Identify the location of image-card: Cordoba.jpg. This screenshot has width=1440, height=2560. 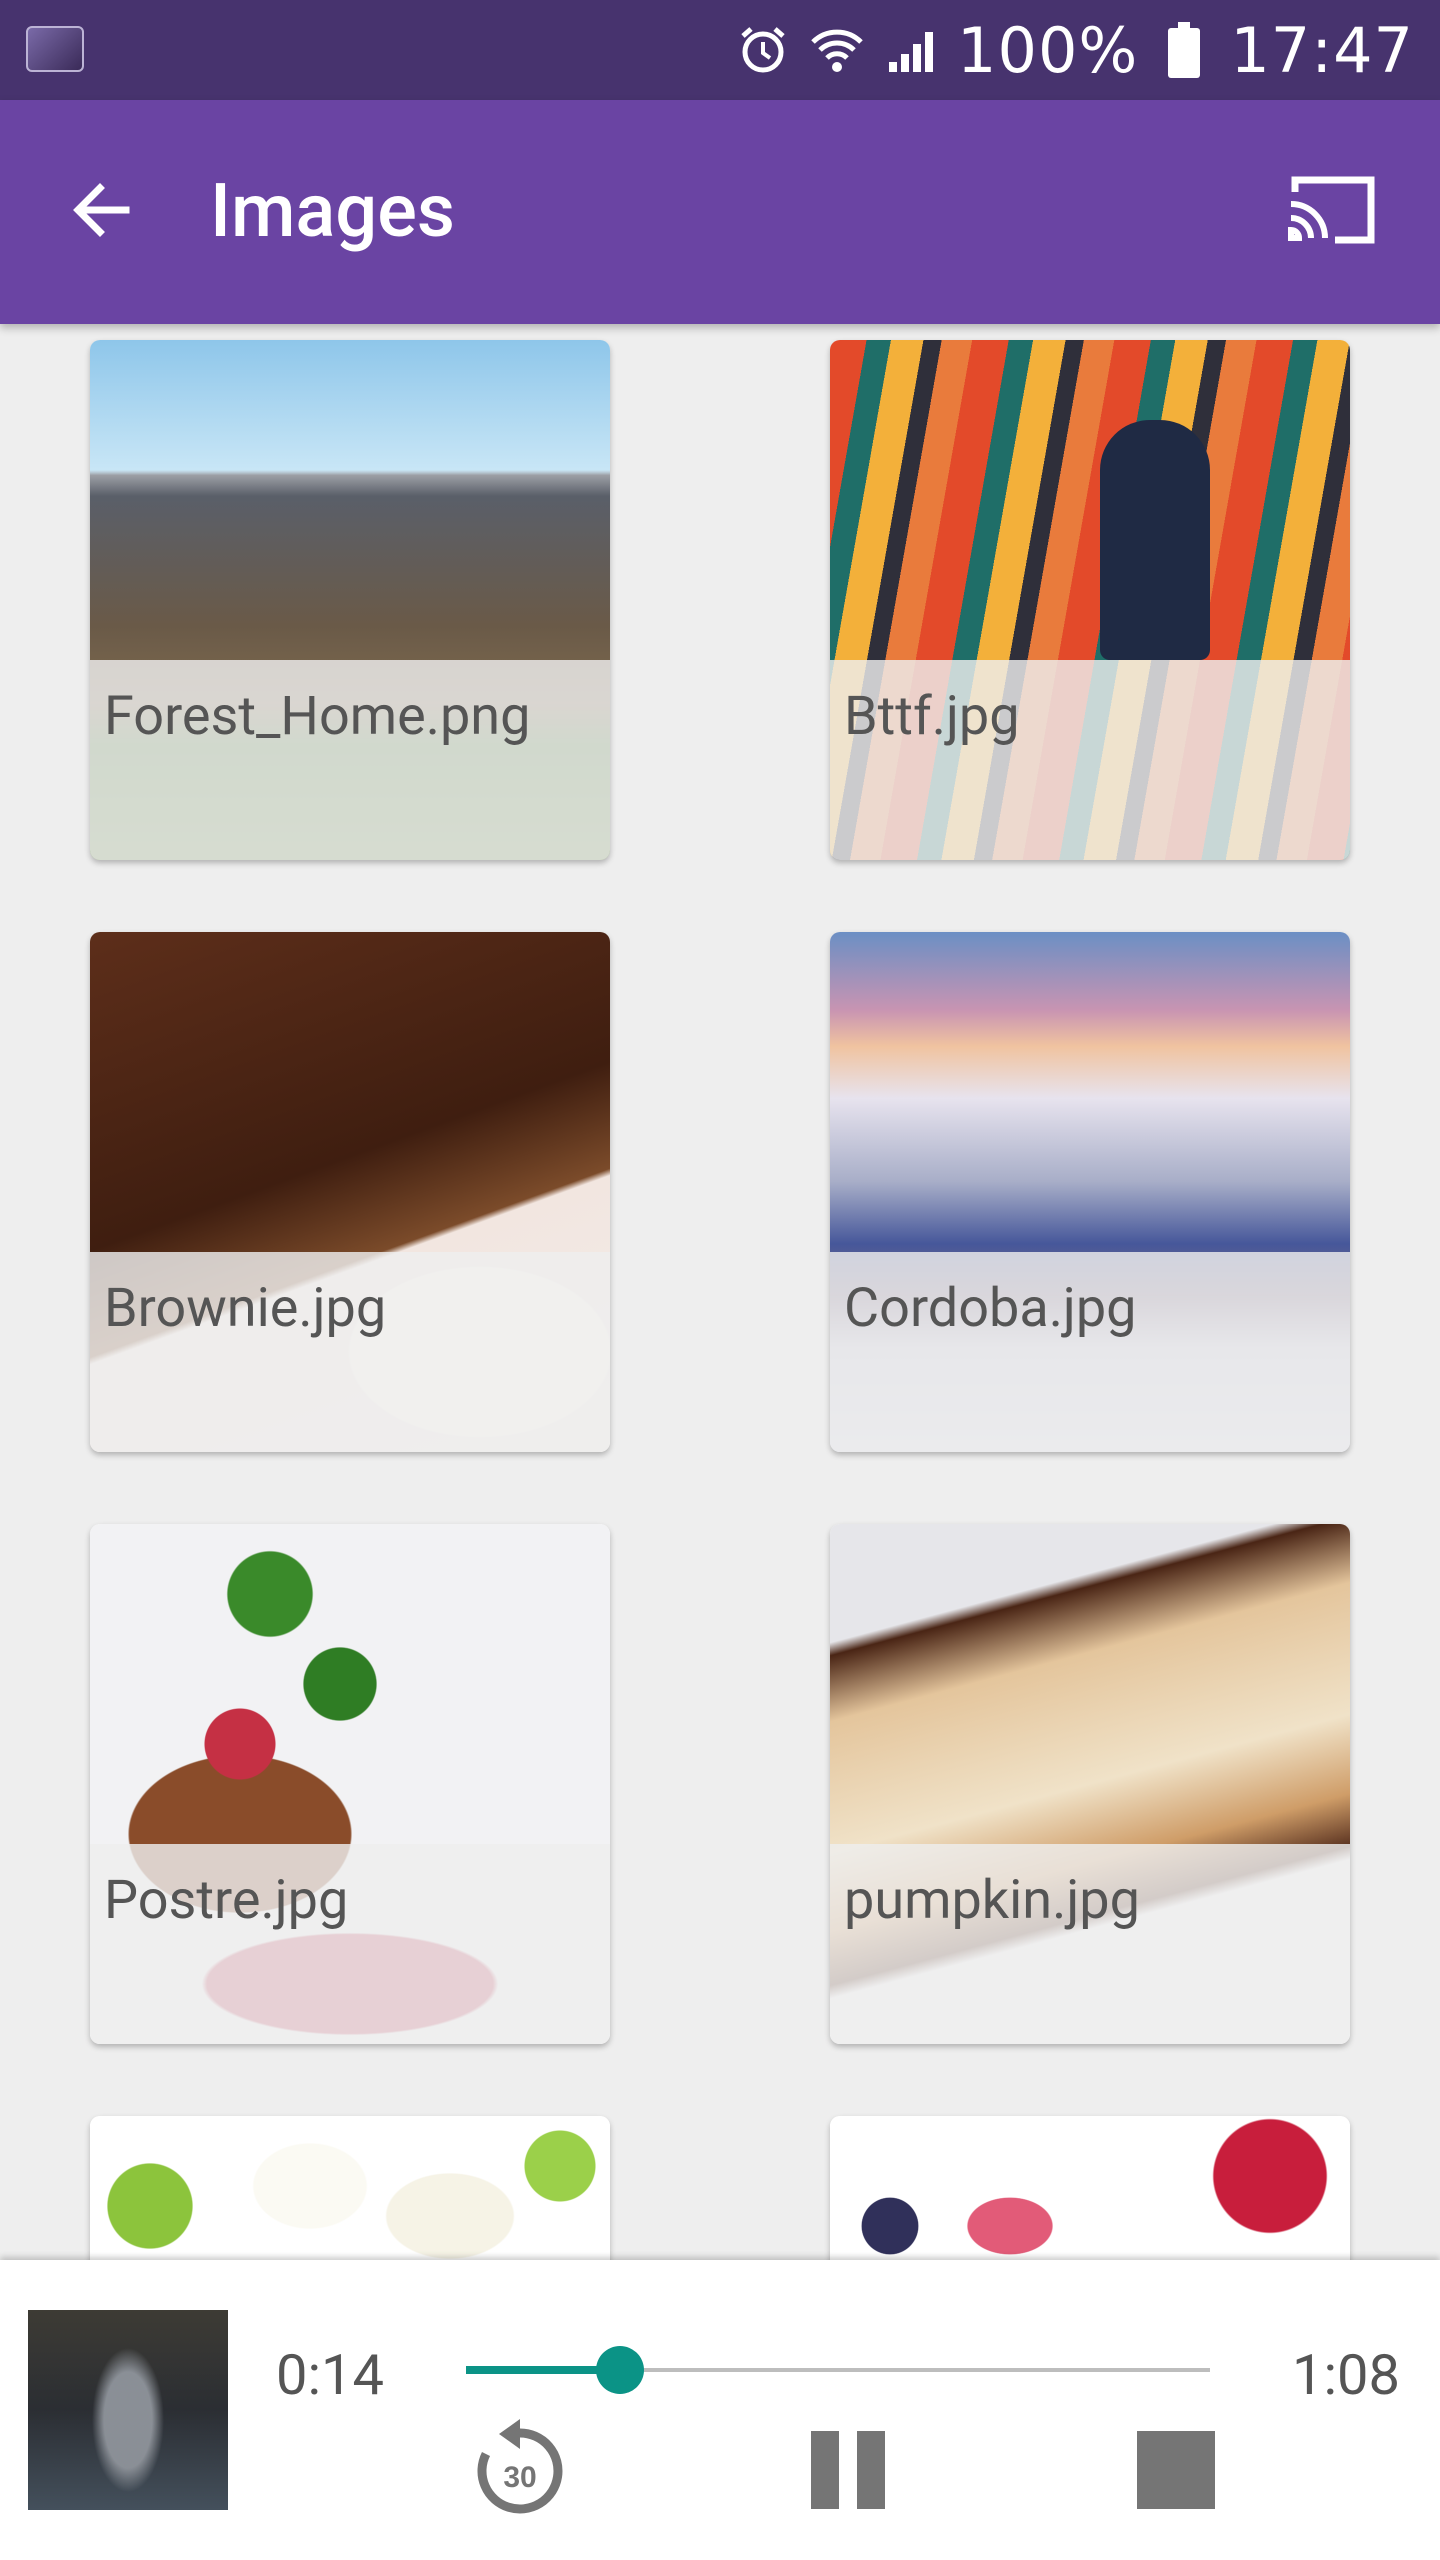
(1090, 1192).